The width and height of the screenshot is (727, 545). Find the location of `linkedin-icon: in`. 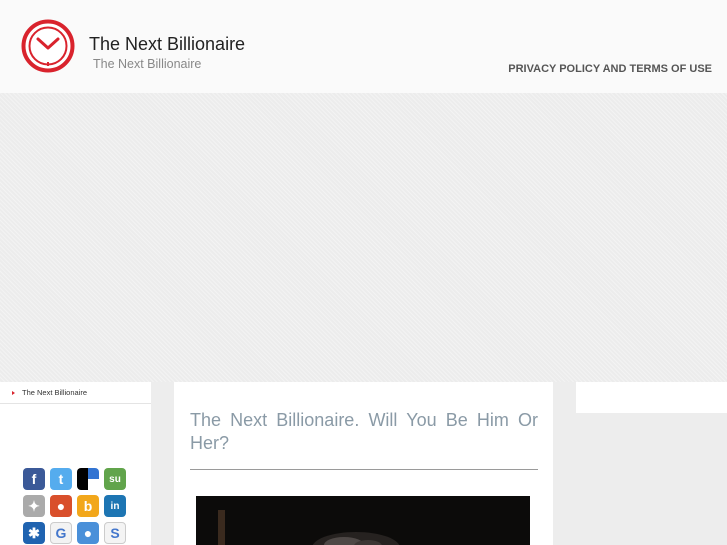

linkedin-icon: in is located at coordinates (115, 506).